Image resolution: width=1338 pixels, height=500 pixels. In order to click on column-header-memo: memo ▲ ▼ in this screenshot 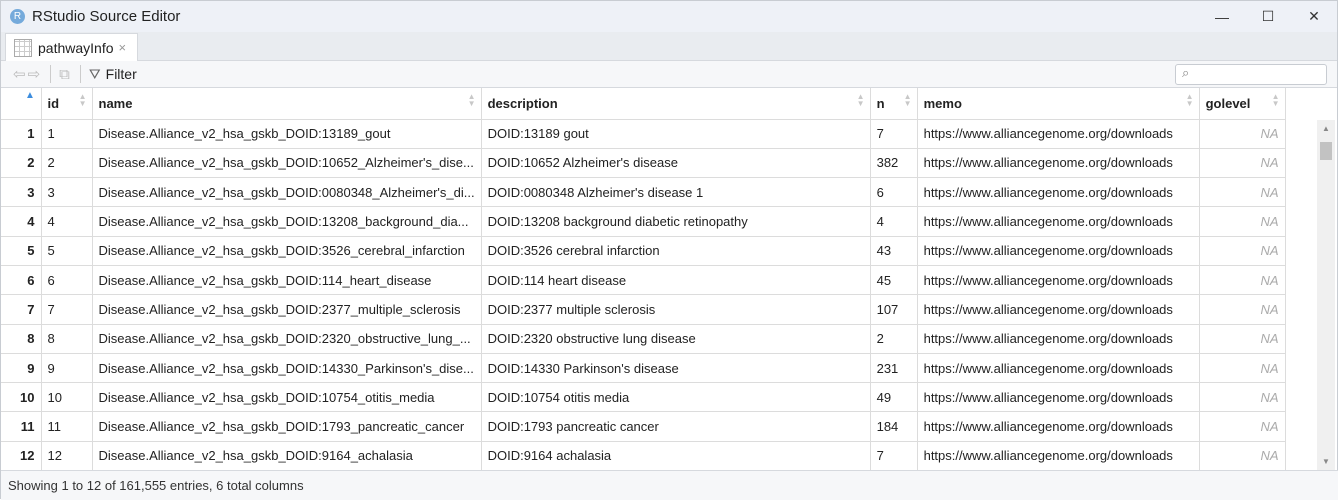, I will do `click(1058, 104)`.